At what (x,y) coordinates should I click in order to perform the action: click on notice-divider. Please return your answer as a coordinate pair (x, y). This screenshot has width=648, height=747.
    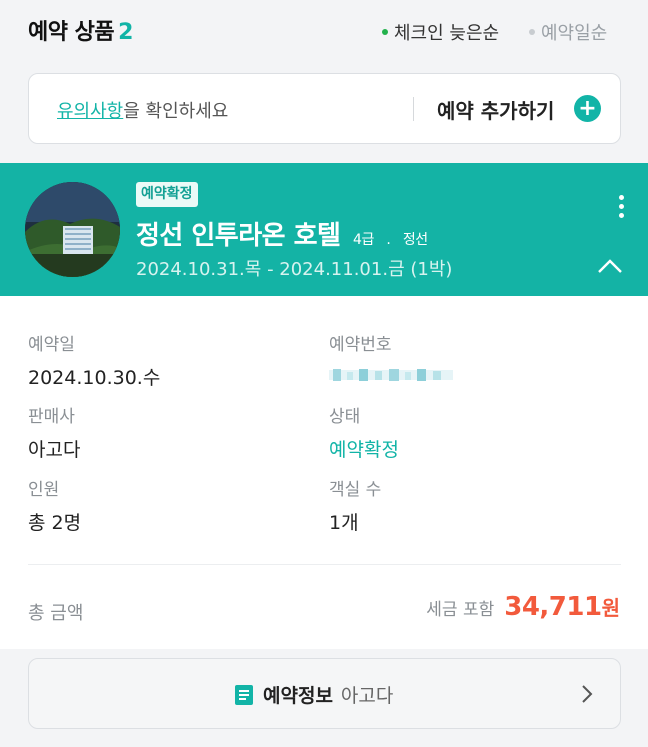
    Looking at the image, I should click on (413, 109).